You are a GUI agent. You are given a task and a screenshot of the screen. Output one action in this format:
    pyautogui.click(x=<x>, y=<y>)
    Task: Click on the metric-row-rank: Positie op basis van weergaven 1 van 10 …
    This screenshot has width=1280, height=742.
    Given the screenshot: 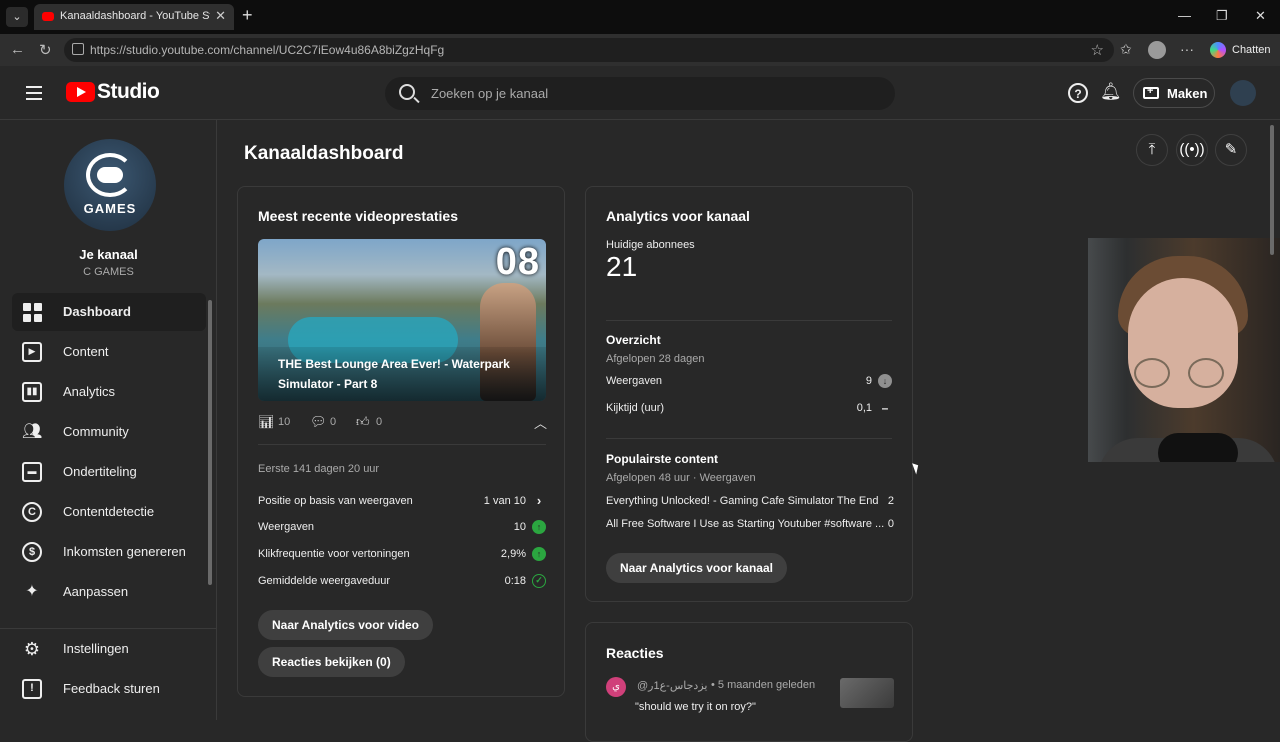 What is the action you would take?
    pyautogui.click(x=402, y=502)
    